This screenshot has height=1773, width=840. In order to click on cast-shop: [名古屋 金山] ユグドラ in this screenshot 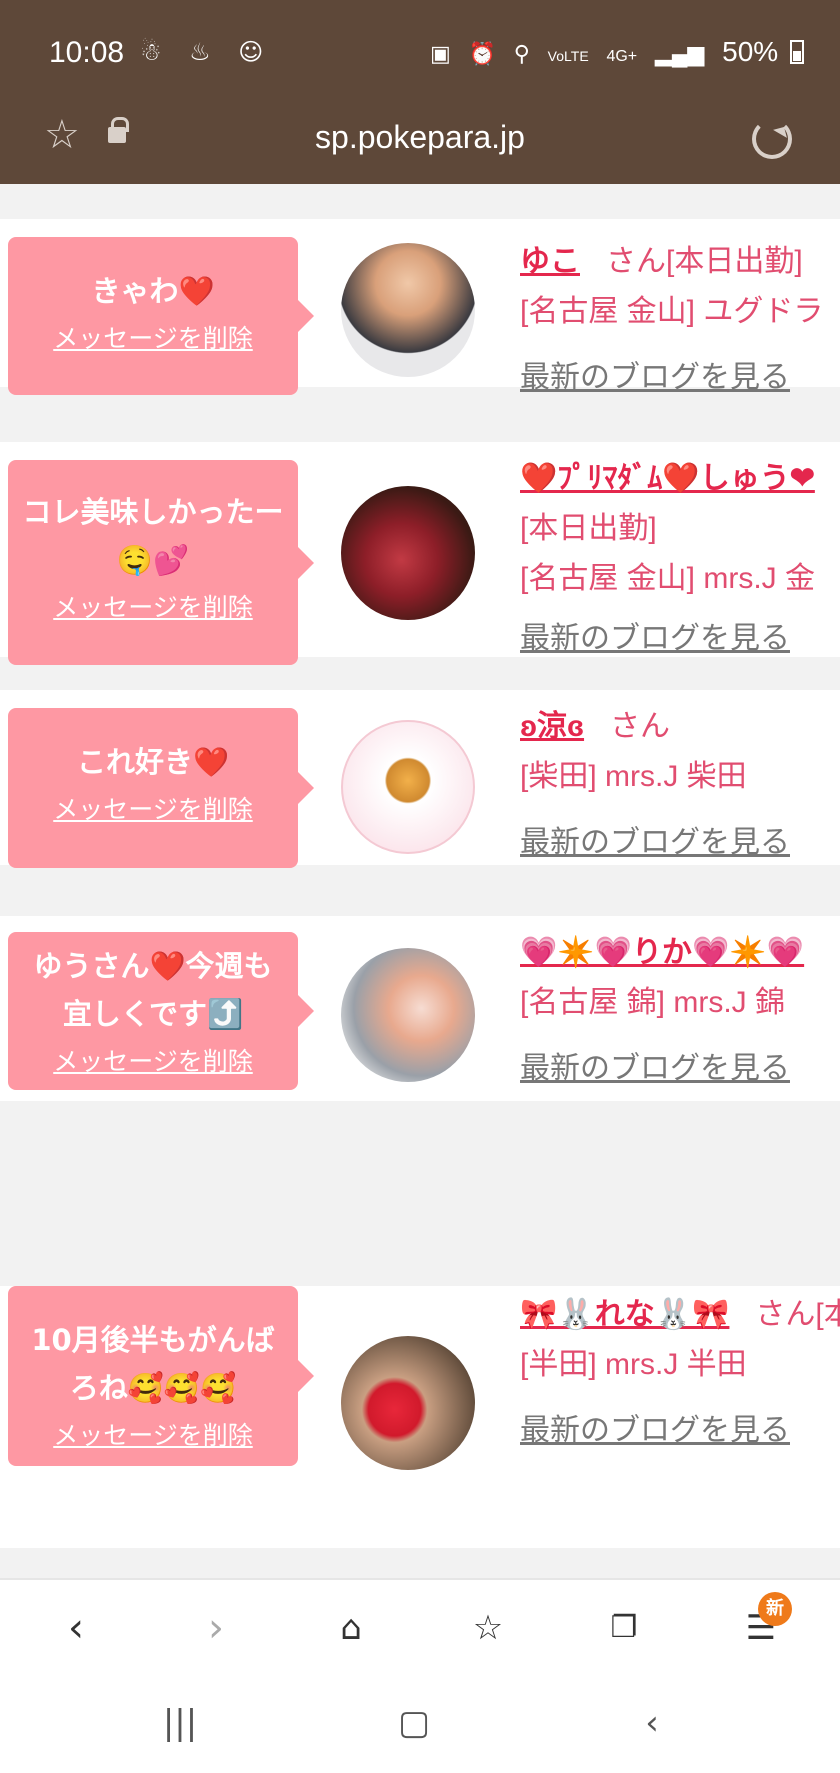, I will do `click(672, 311)`.